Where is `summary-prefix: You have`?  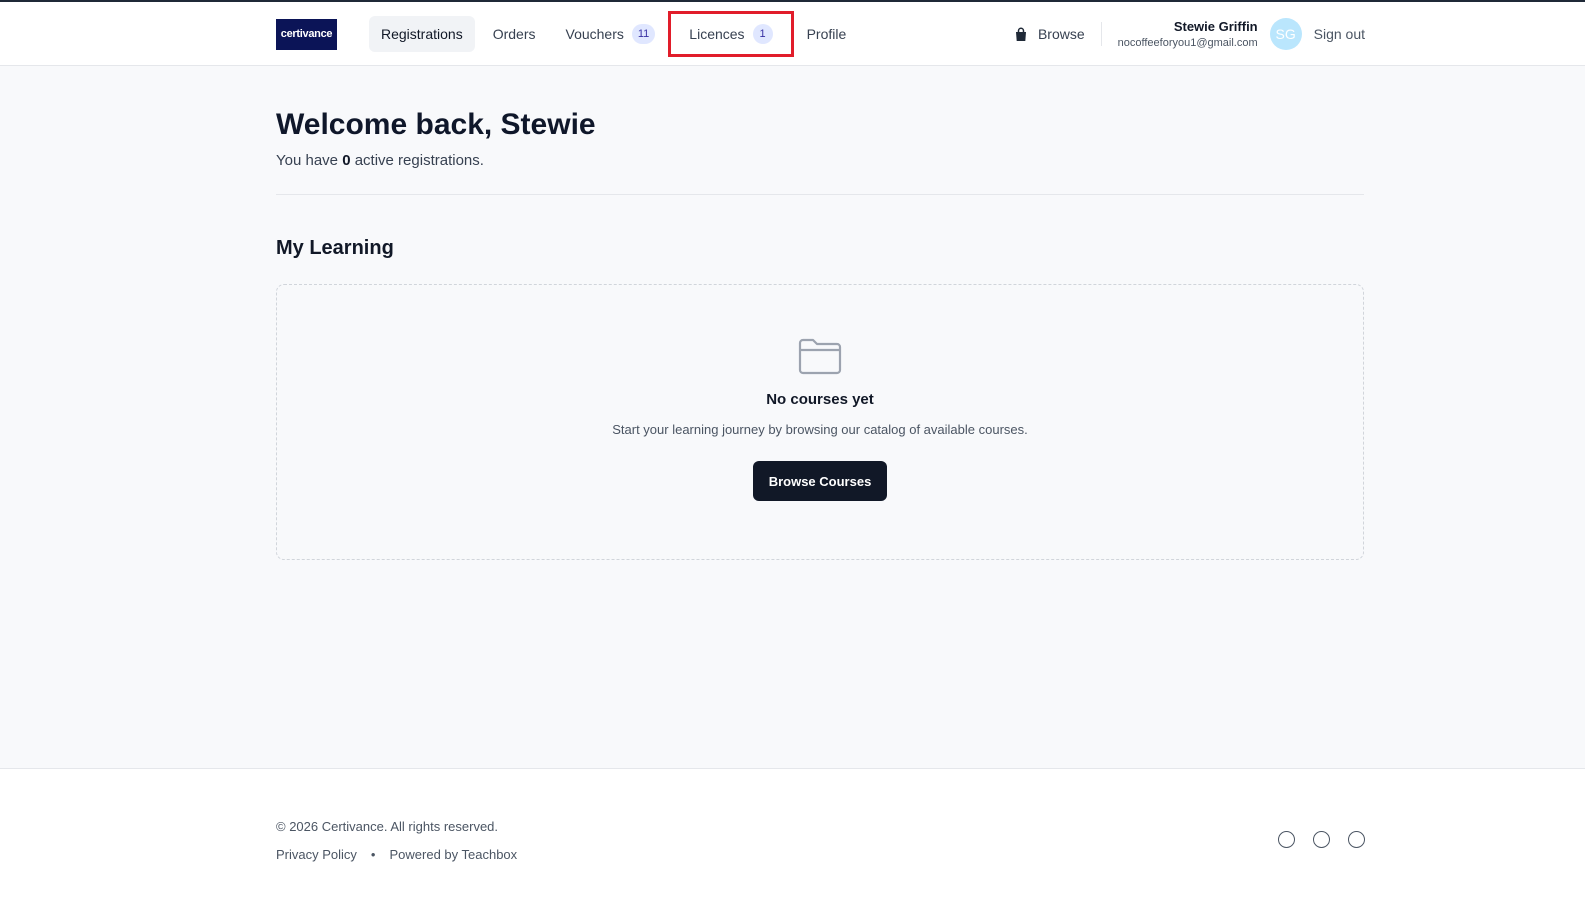
summary-prefix: You have is located at coordinates (307, 160).